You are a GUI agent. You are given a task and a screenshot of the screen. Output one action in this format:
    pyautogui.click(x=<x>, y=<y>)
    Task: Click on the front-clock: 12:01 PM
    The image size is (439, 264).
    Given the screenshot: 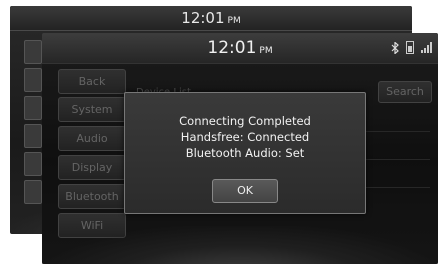 What is the action you would take?
    pyautogui.click(x=240, y=48)
    